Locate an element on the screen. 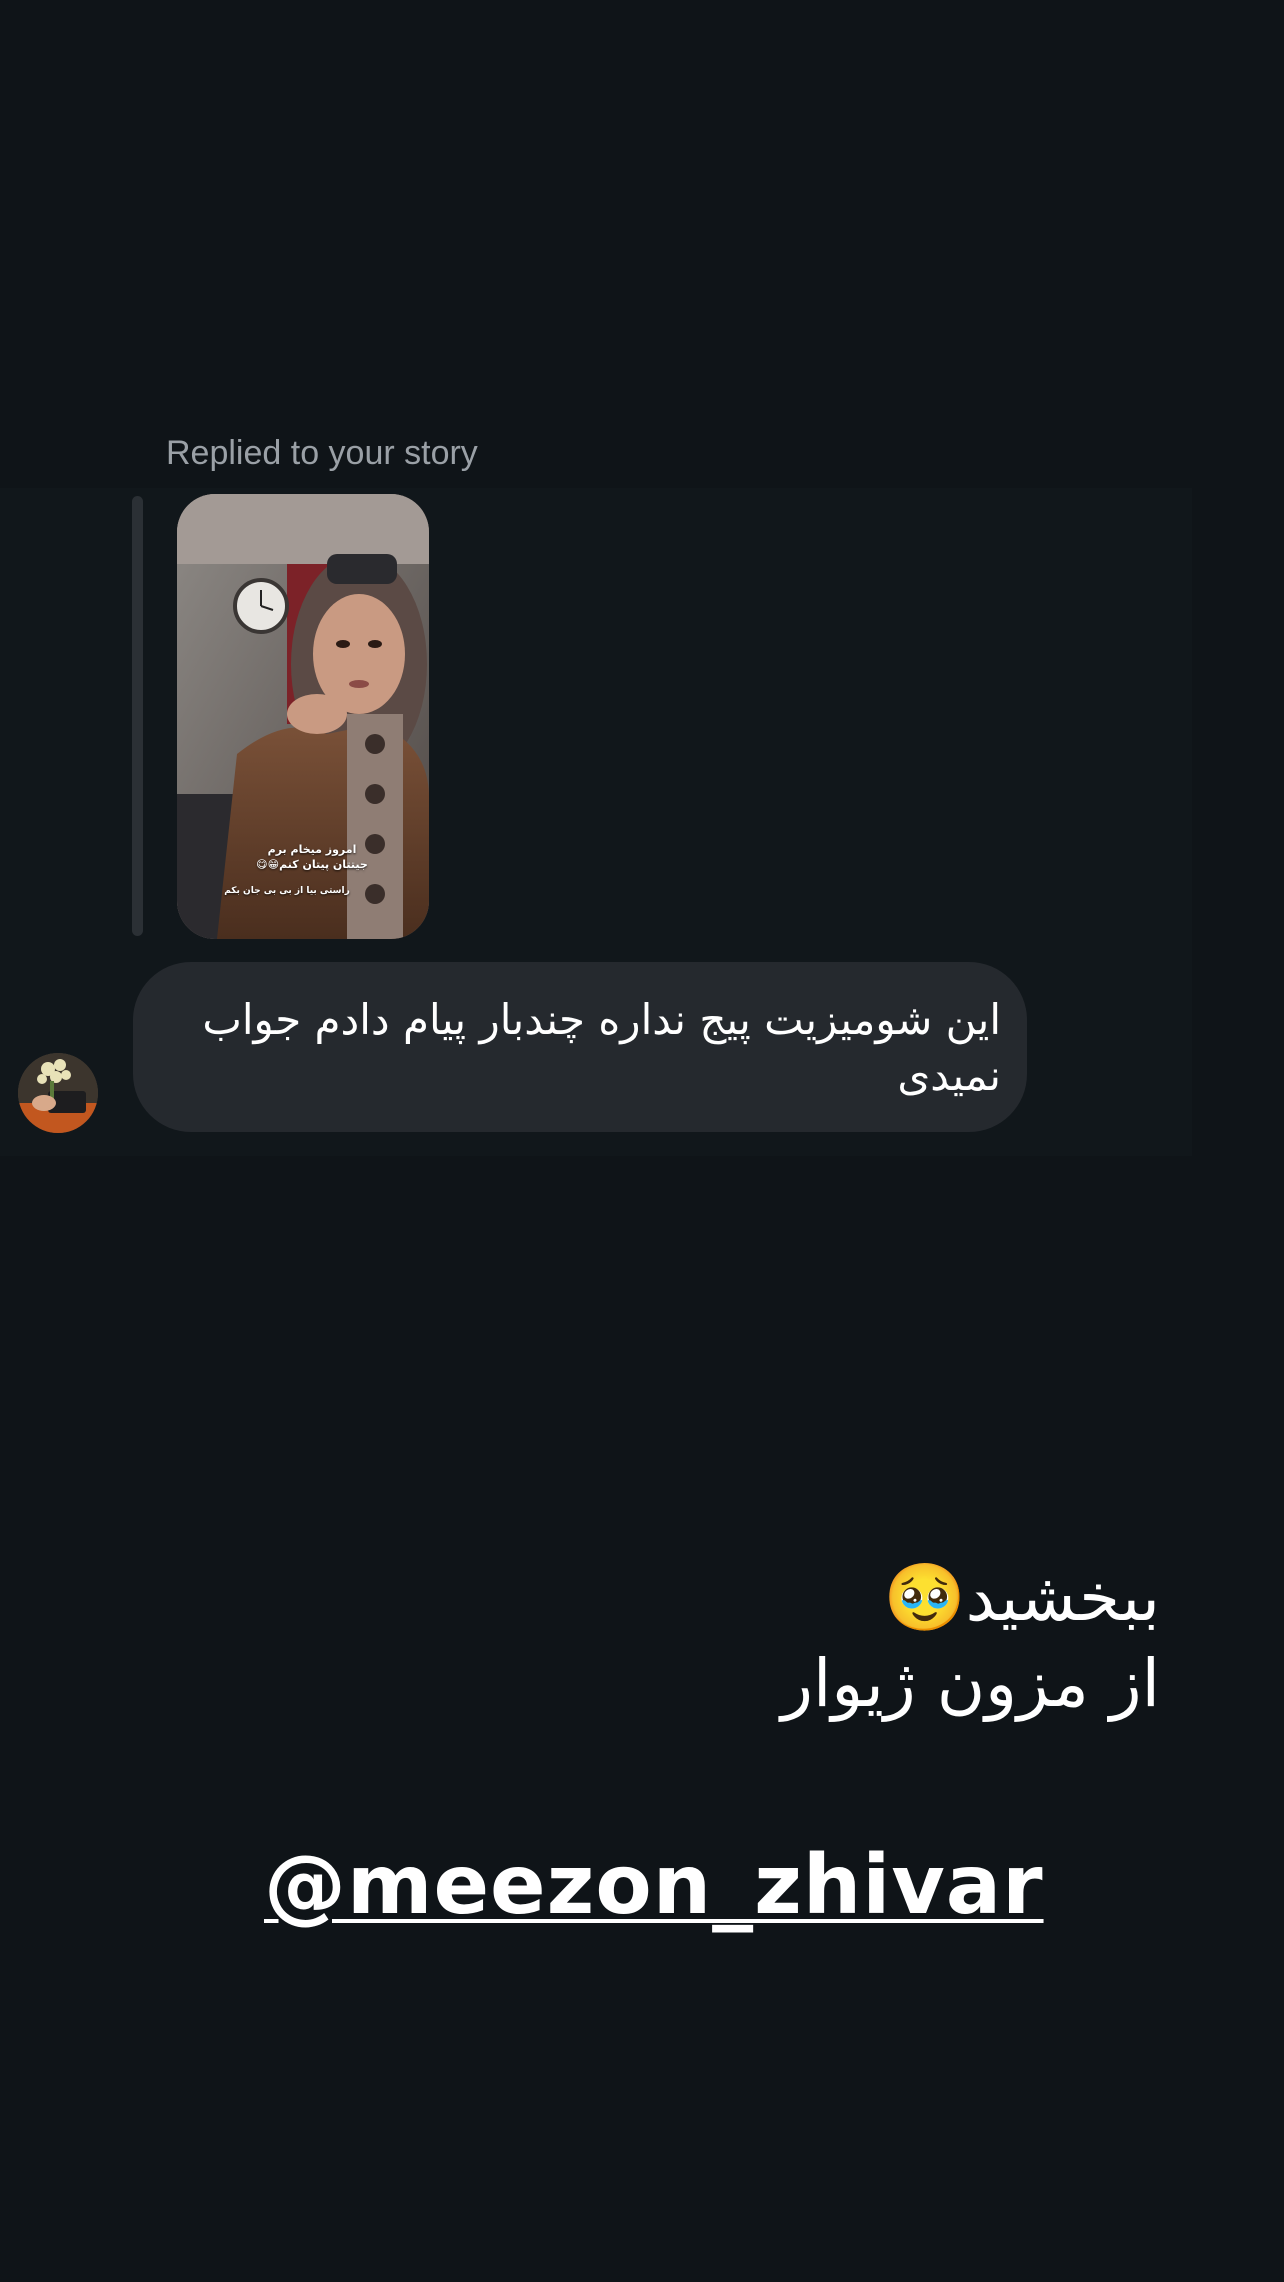 This screenshot has width=1284, height=2282. apology-line-2: از مزون ژیوار is located at coordinates (970, 1683).